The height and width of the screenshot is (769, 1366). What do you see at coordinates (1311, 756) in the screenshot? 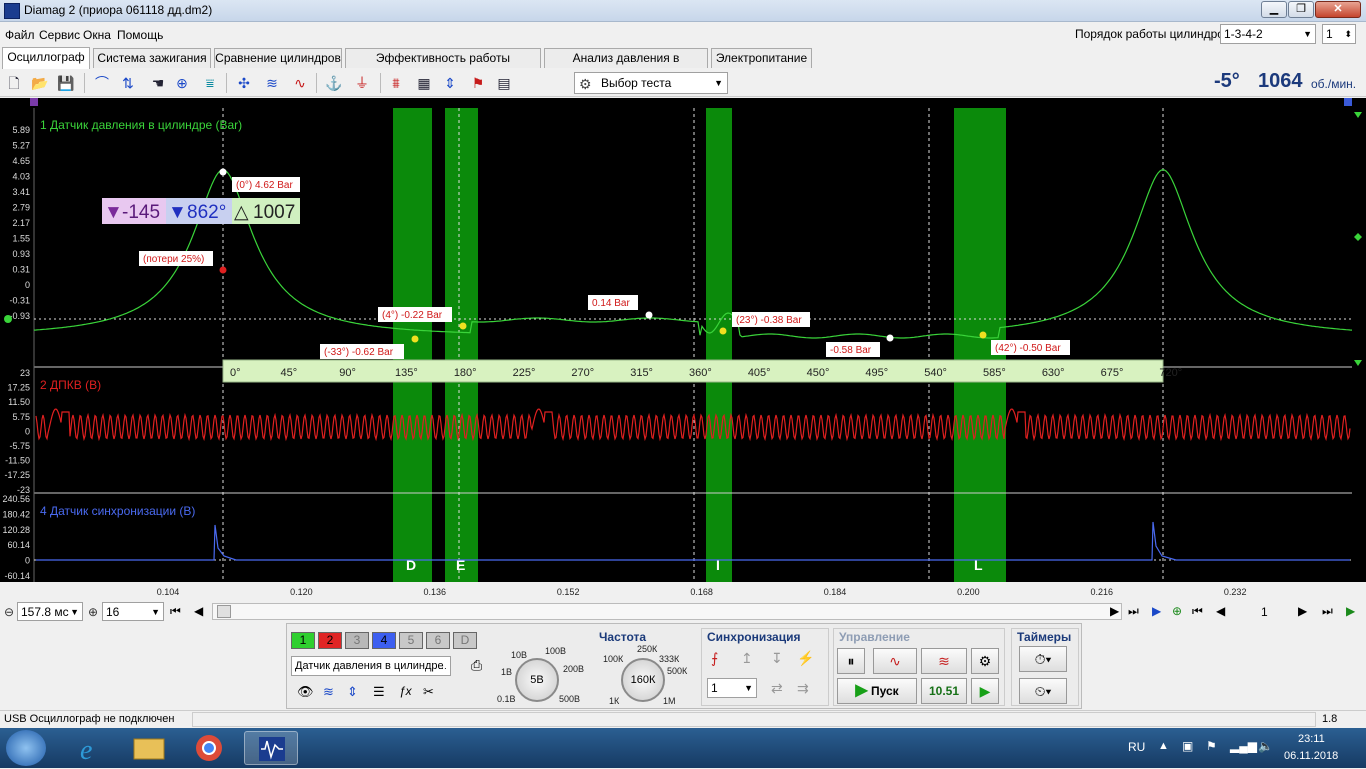
I see `clock-date: 06.11.2018` at bounding box center [1311, 756].